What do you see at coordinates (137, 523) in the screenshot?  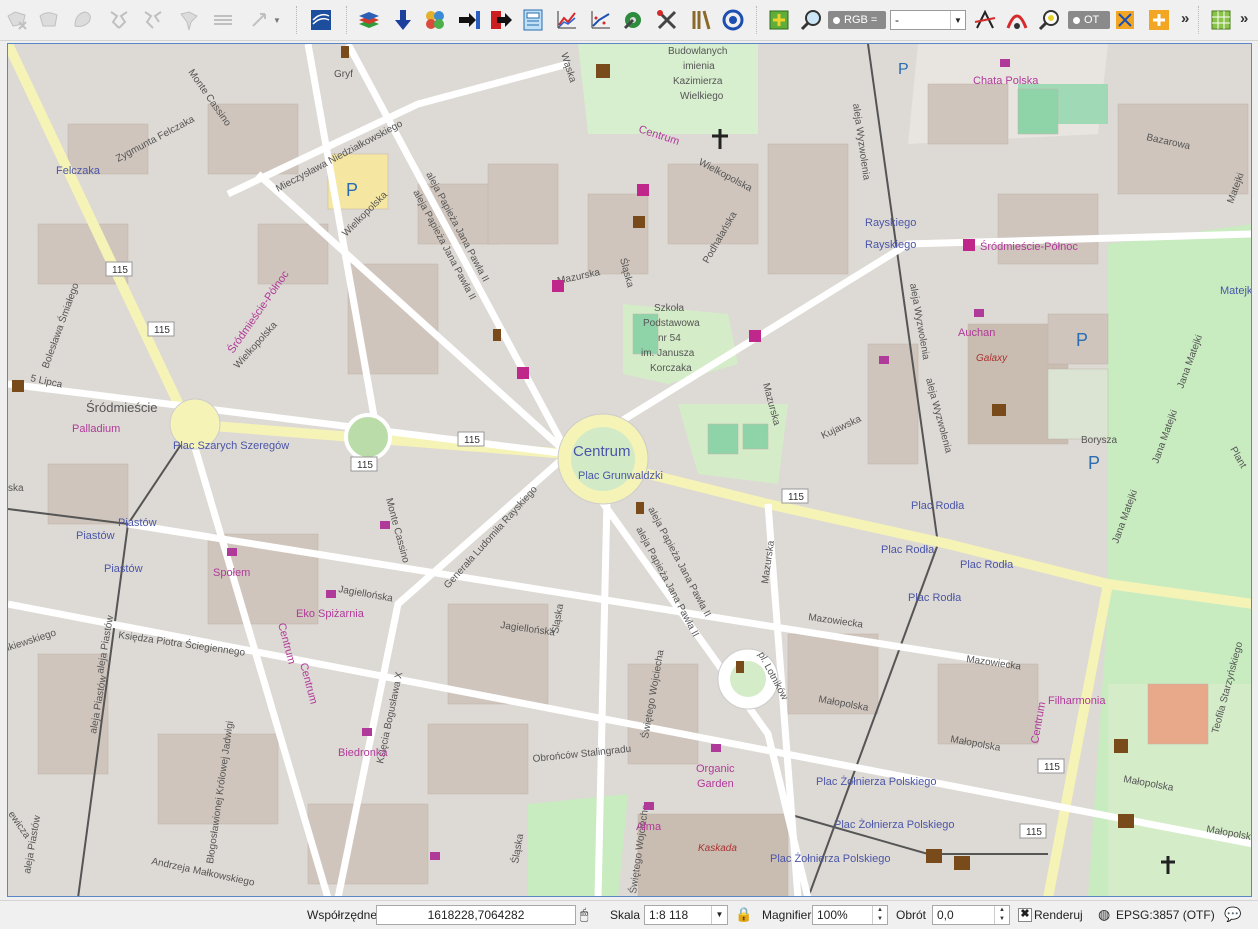 I see `label-piastow-1: Piastów` at bounding box center [137, 523].